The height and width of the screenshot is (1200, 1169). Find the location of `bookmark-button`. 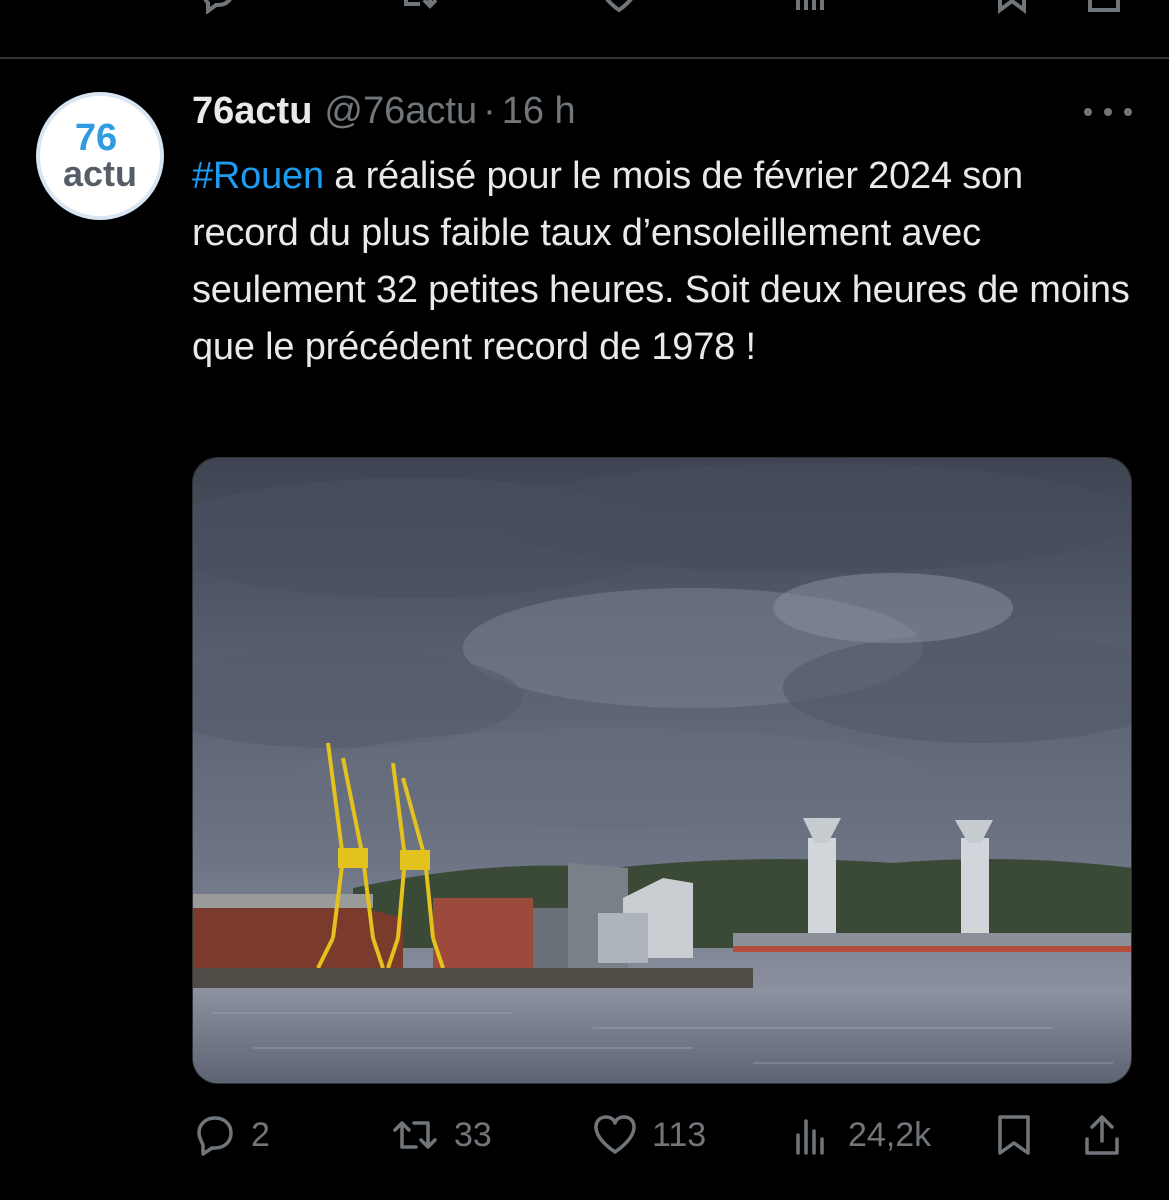

bookmark-button is located at coordinates (1014, 1135).